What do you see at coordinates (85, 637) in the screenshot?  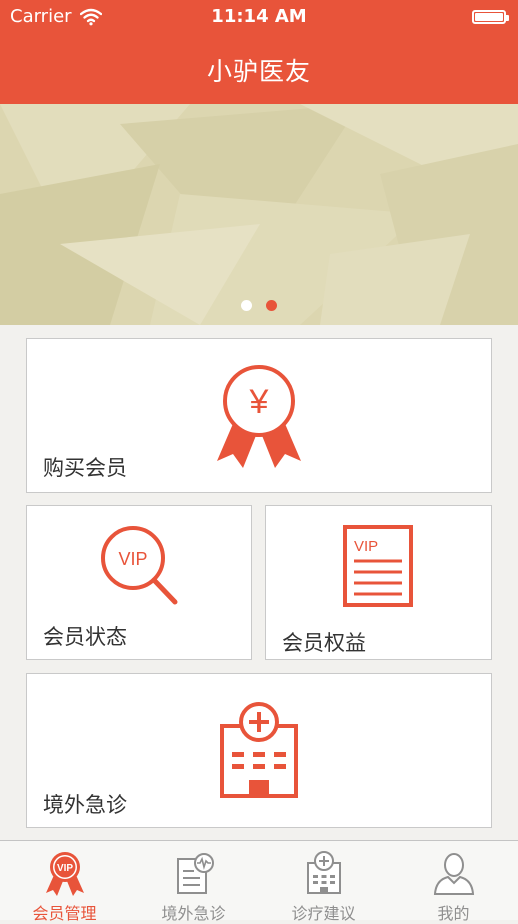 I see `membership-status-label: 会员状态` at bounding box center [85, 637].